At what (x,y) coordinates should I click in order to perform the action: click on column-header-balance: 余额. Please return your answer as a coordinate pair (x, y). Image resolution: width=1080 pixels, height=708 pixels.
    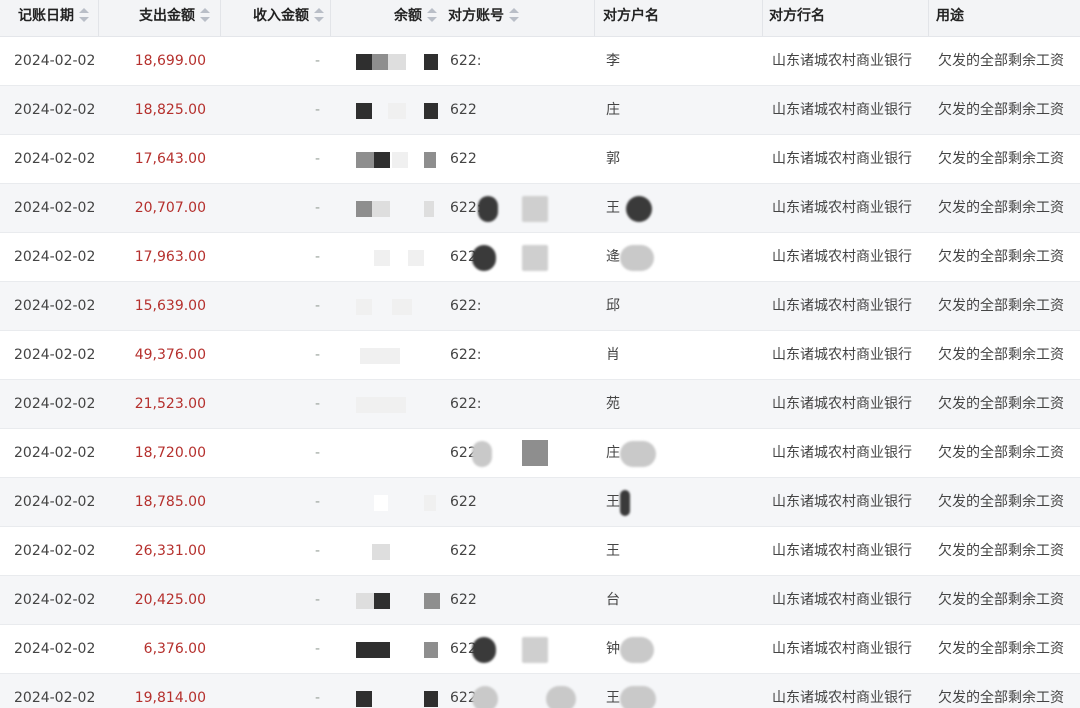
    Looking at the image, I should click on (415, 18).